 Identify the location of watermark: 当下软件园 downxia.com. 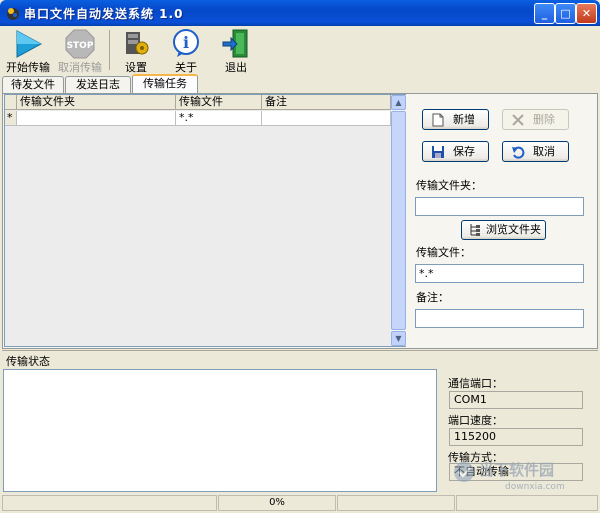
(518, 479).